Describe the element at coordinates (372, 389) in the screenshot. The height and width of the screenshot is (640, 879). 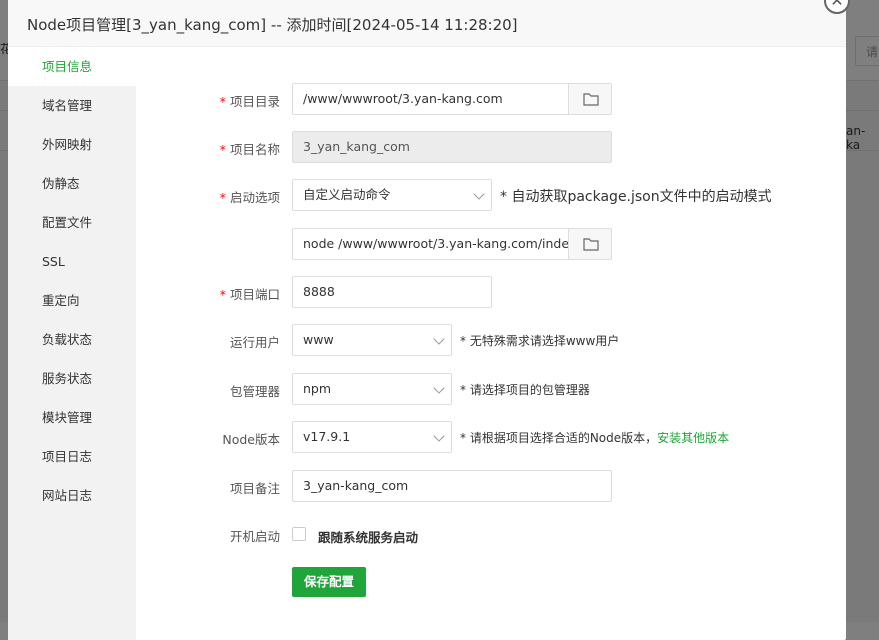
I see `package-manager-select: npm` at that location.